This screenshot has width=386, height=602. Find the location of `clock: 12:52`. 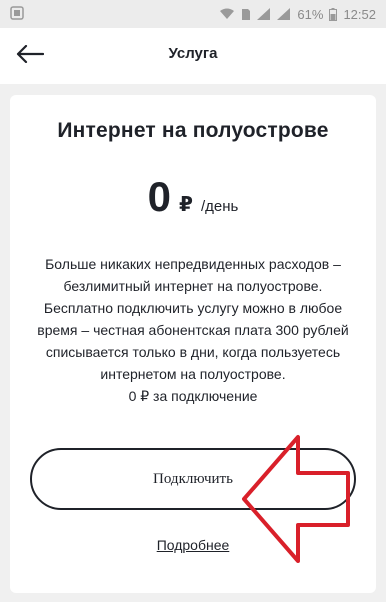

clock: 12:52 is located at coordinates (359, 14).